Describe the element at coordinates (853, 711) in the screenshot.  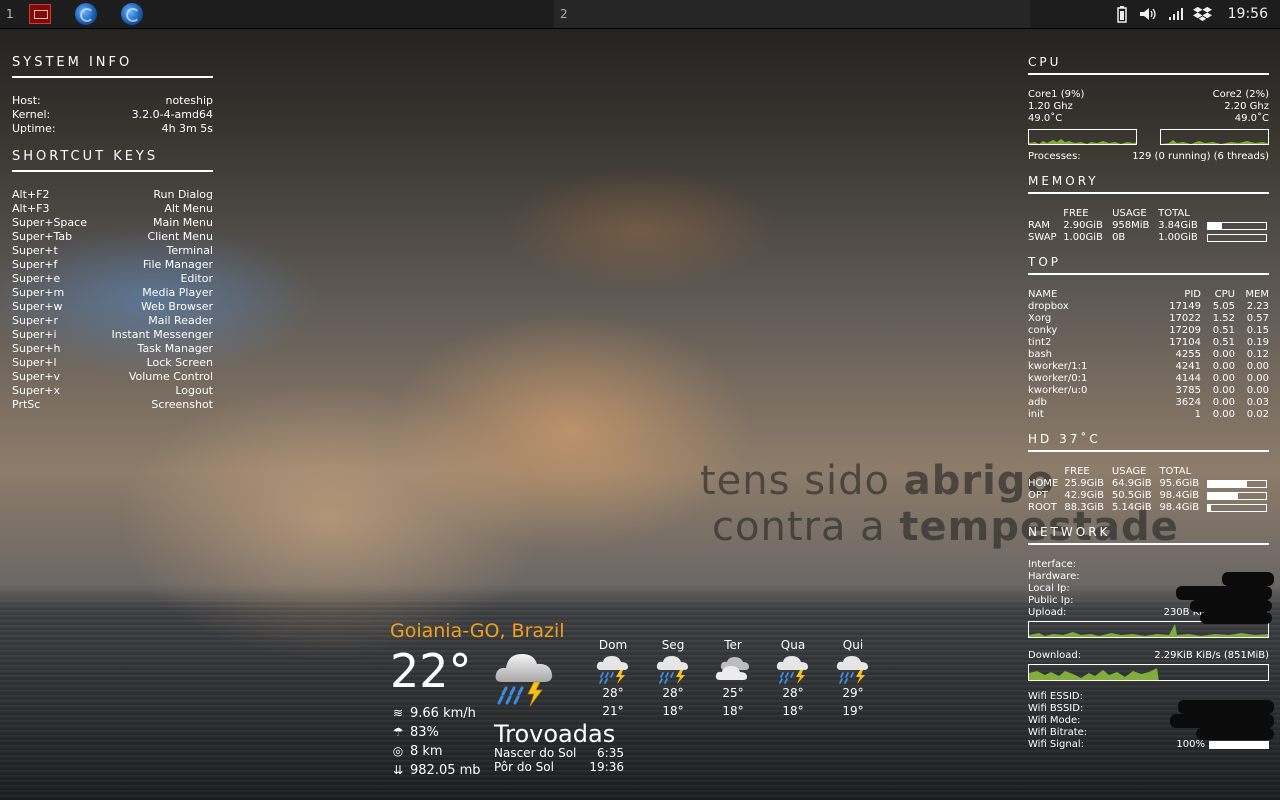
I see `forecast-low: 19°` at that location.